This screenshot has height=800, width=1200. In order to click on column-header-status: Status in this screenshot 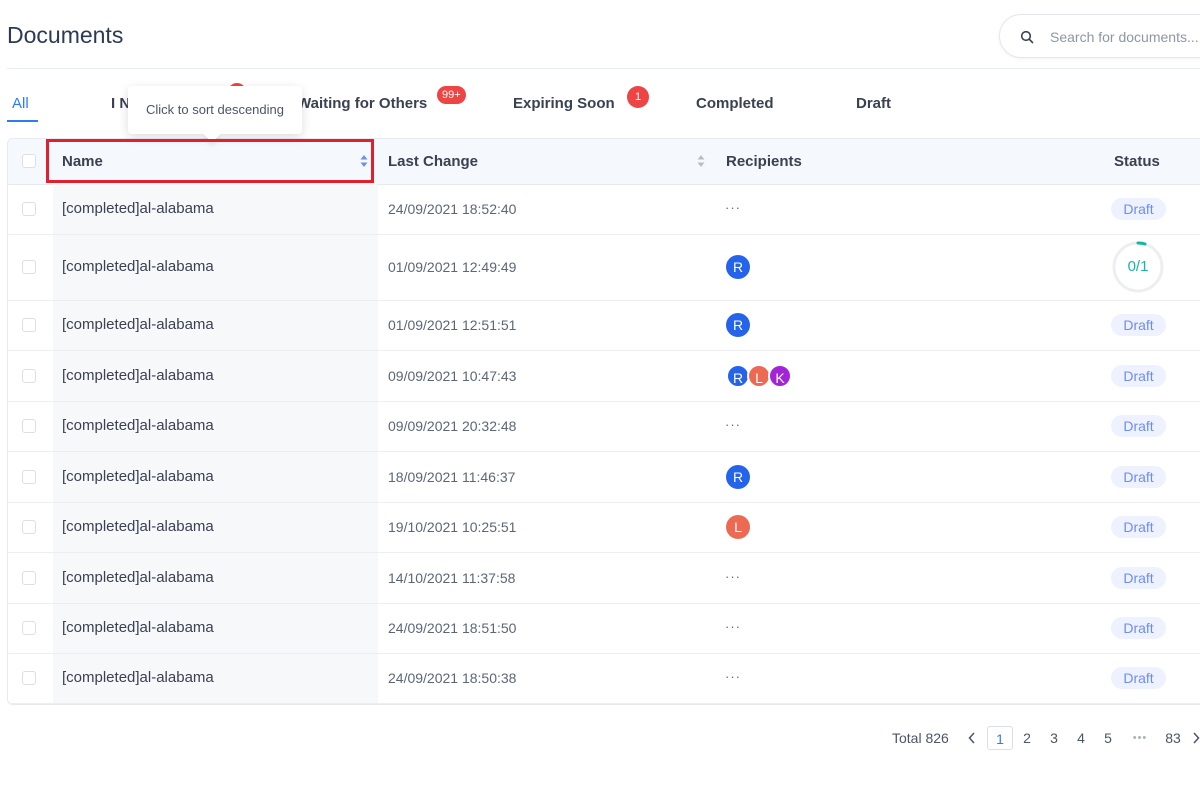, I will do `click(1137, 161)`.